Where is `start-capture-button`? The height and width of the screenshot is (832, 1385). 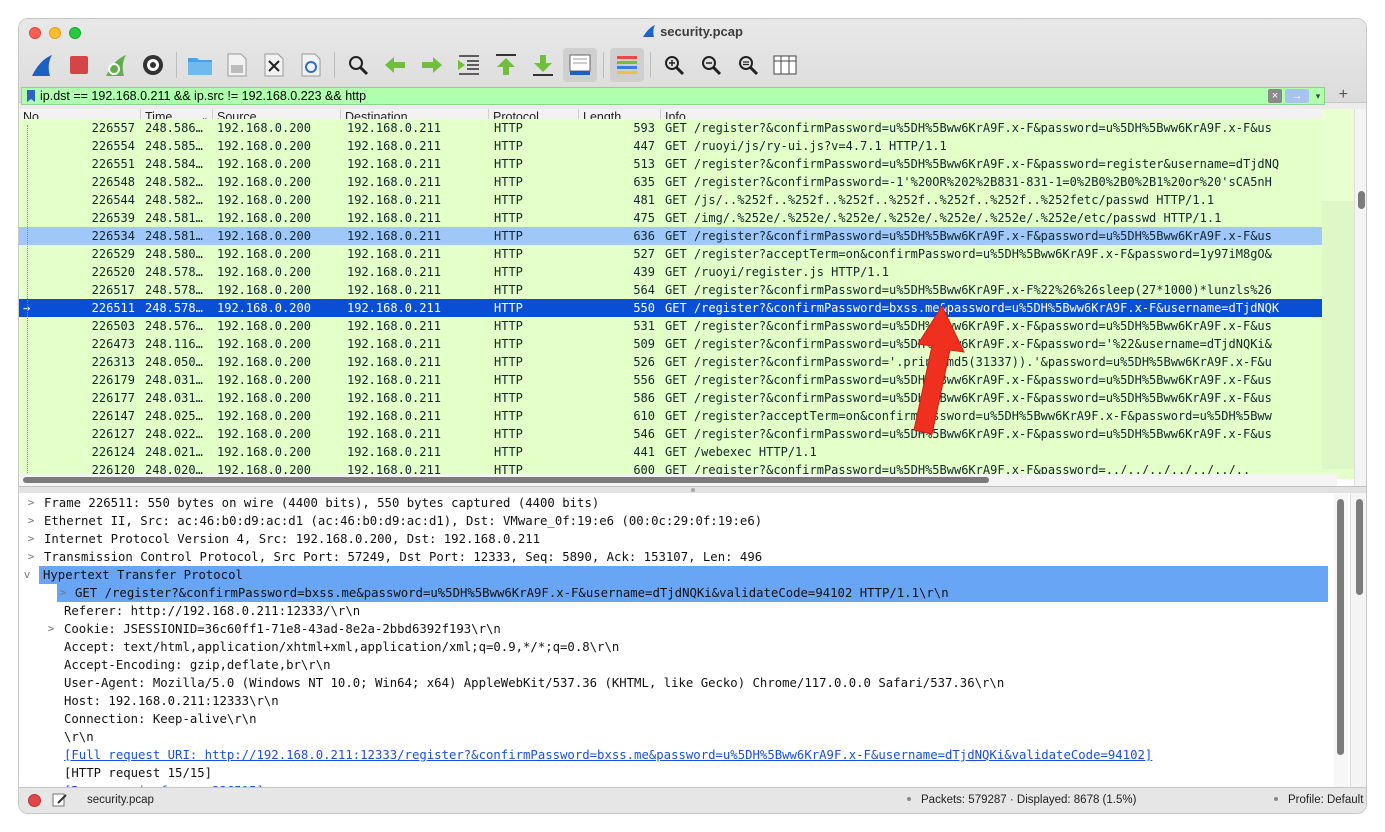
start-capture-button is located at coordinates (42, 65).